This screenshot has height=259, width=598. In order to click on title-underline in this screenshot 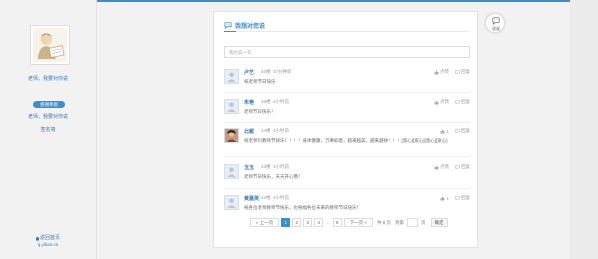, I will do `click(230, 31)`.